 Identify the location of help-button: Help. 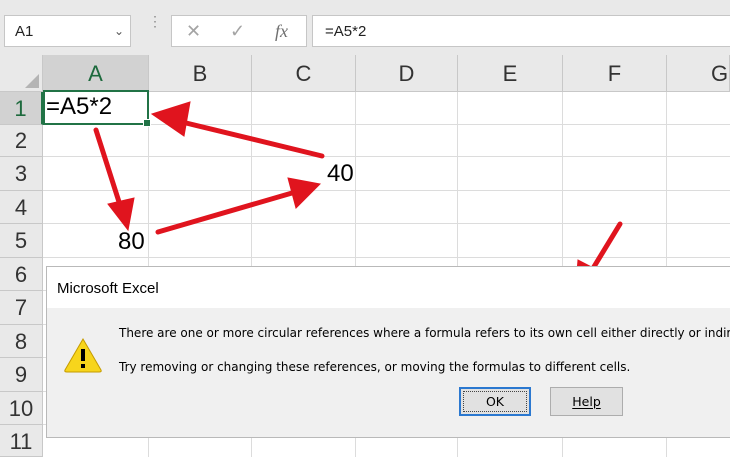
(586, 401).